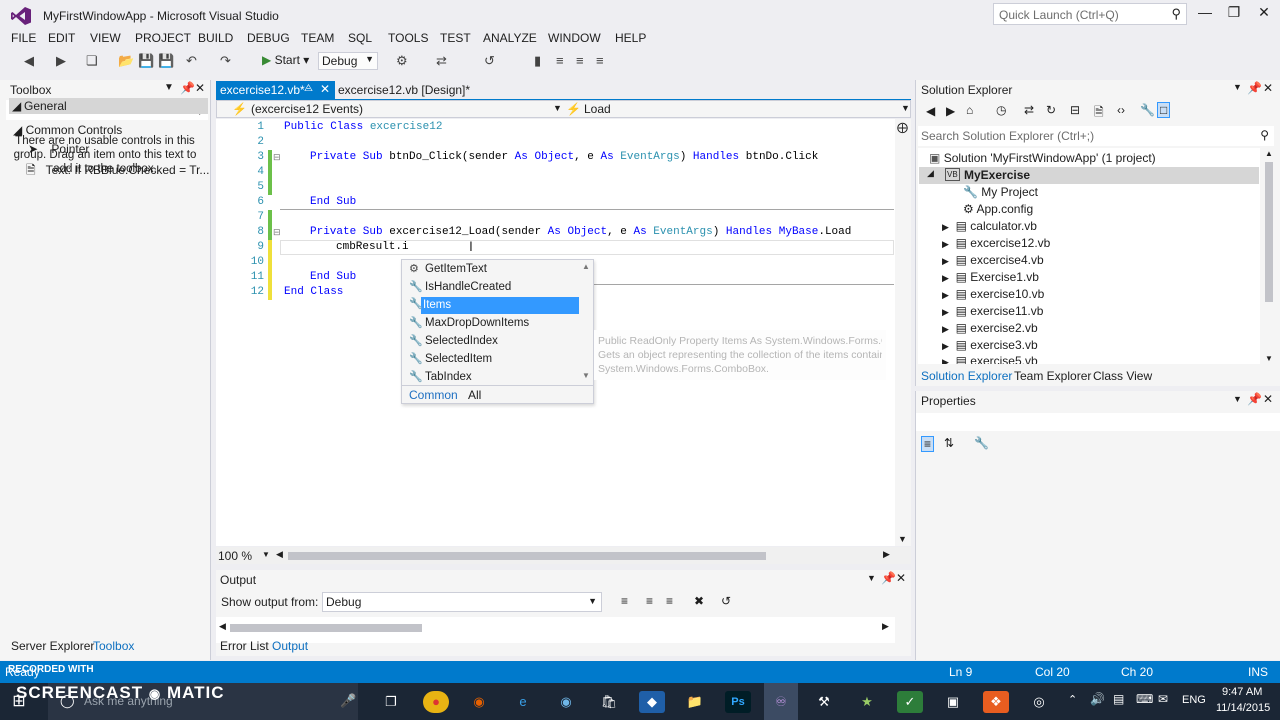  What do you see at coordinates (996, 243) in the screenshot?
I see `tree-item: ▶ ▤ excercise12.vb` at bounding box center [996, 243].